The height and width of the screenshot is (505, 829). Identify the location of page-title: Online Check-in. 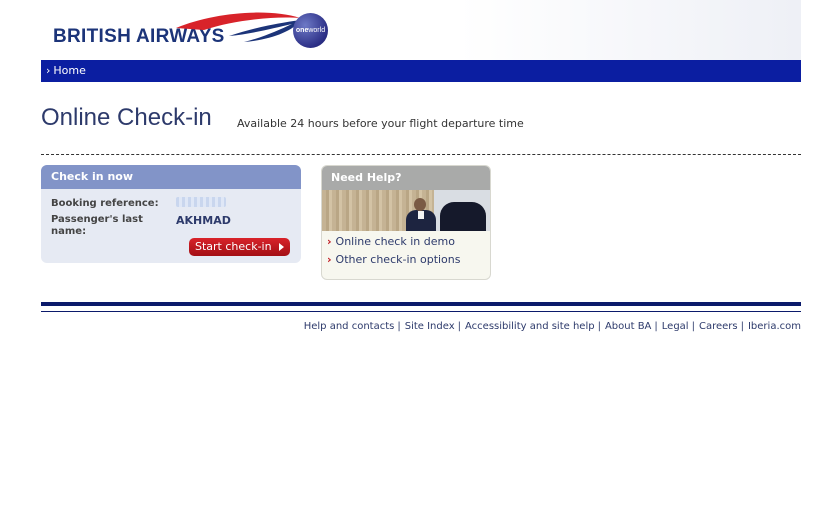
(126, 117).